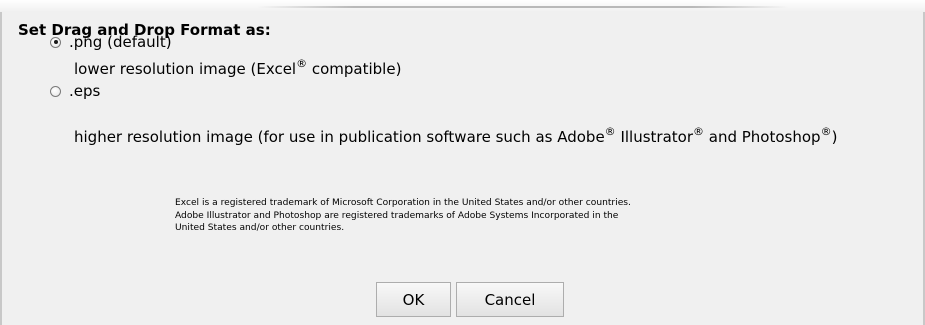  What do you see at coordinates (654, 137) in the screenshot?
I see `eps-description-illustrator: Illustrator` at bounding box center [654, 137].